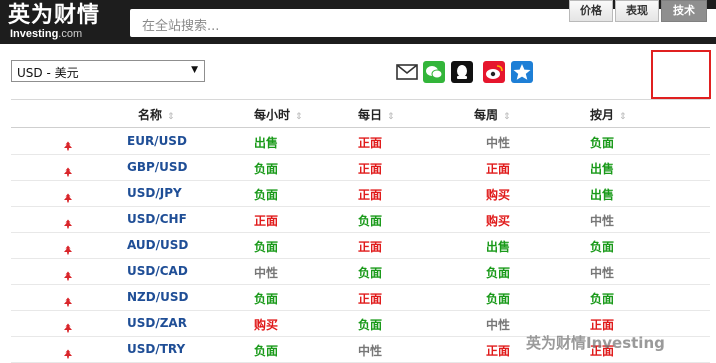  Describe the element at coordinates (156, 349) in the screenshot. I see `currency-pair-link: USD/TRY` at that location.